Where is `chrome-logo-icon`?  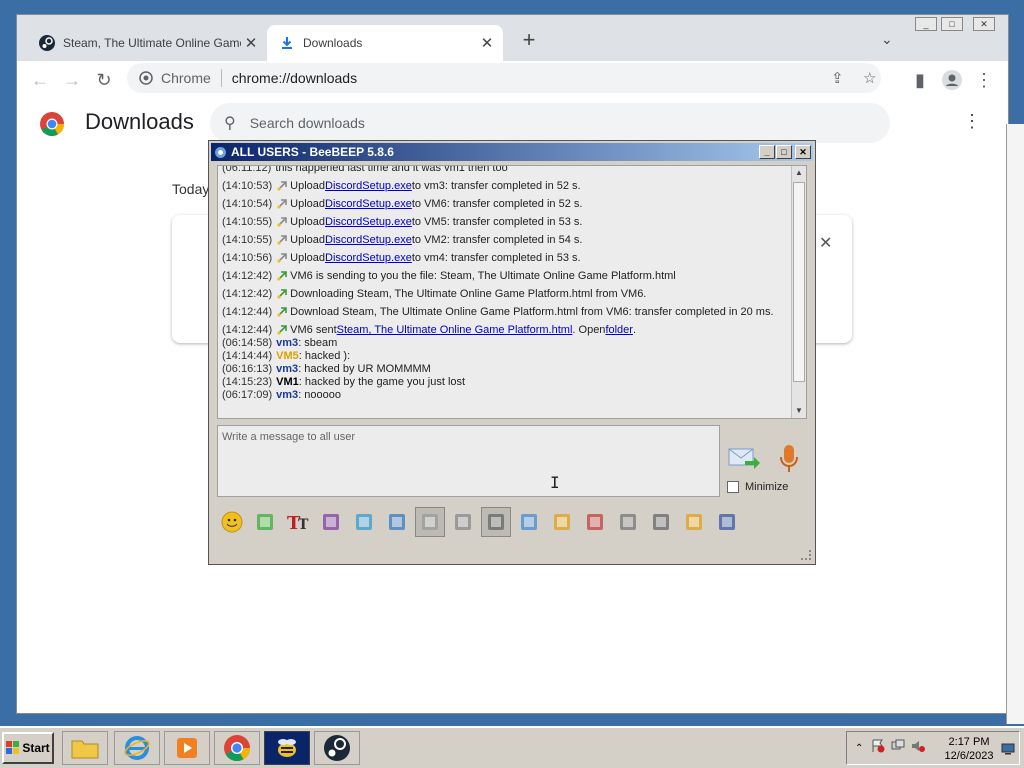 chrome-logo-icon is located at coordinates (52, 126).